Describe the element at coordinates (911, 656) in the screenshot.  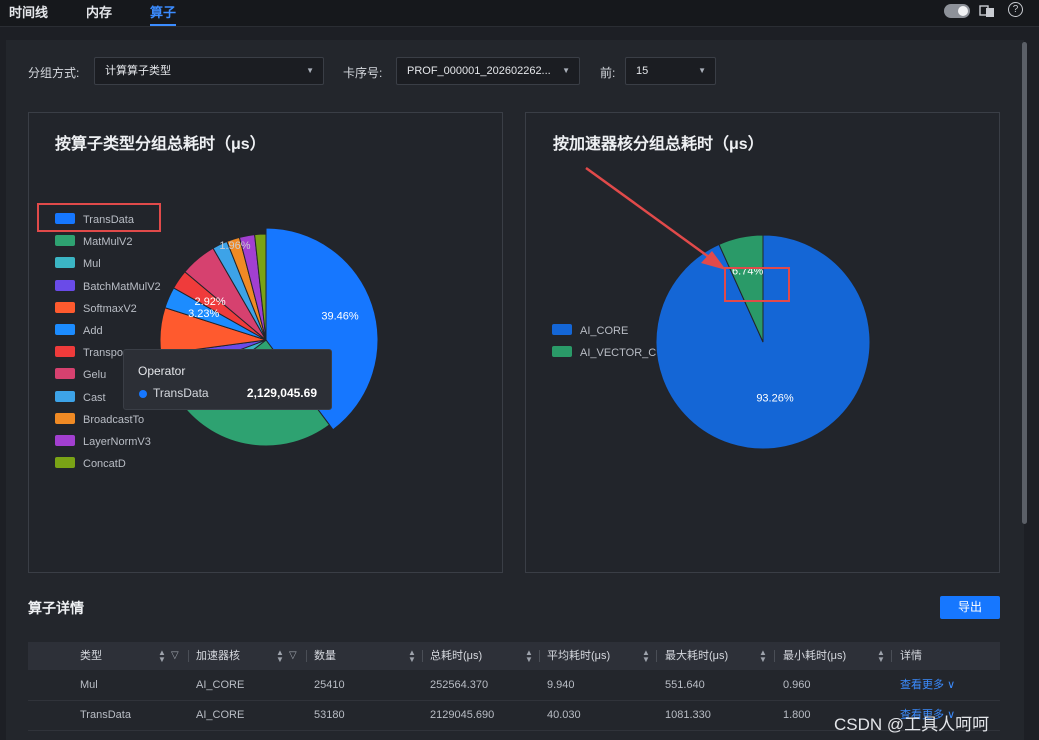
I see `col-header-details: 详情` at that location.